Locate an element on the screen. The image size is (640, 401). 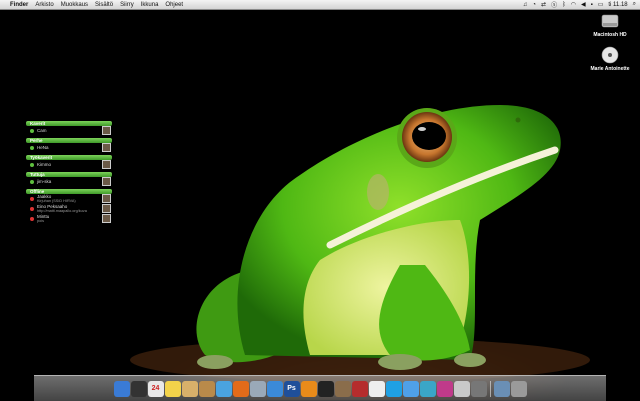
menu-sisalto: Sisältö is located at coordinates (104, 5).